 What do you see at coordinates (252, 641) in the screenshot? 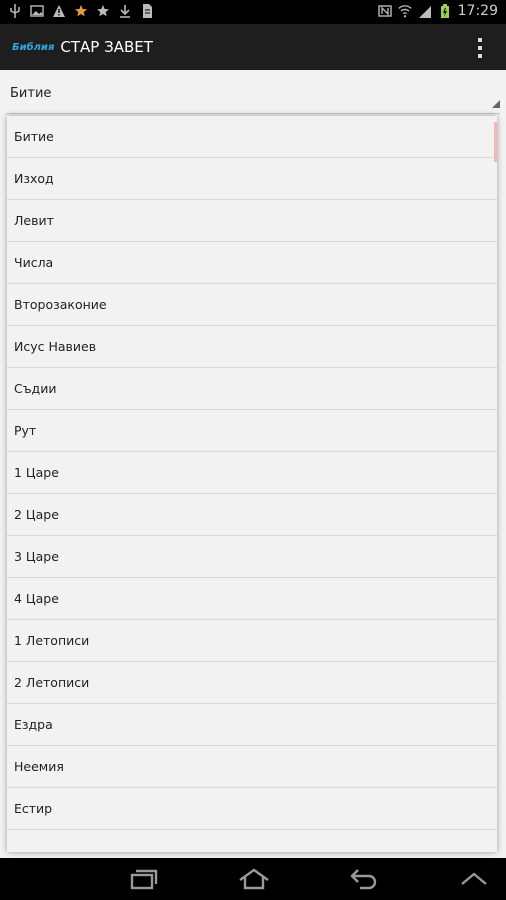
I see `book-option: 1 Летописи` at bounding box center [252, 641].